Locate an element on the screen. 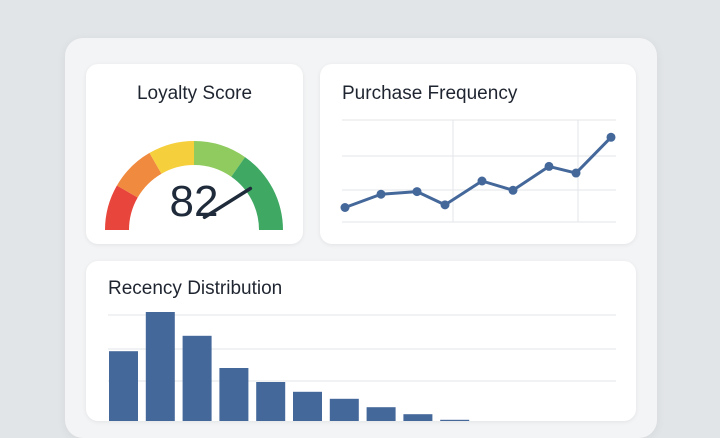  gauge-value: 82 is located at coordinates (194, 201).